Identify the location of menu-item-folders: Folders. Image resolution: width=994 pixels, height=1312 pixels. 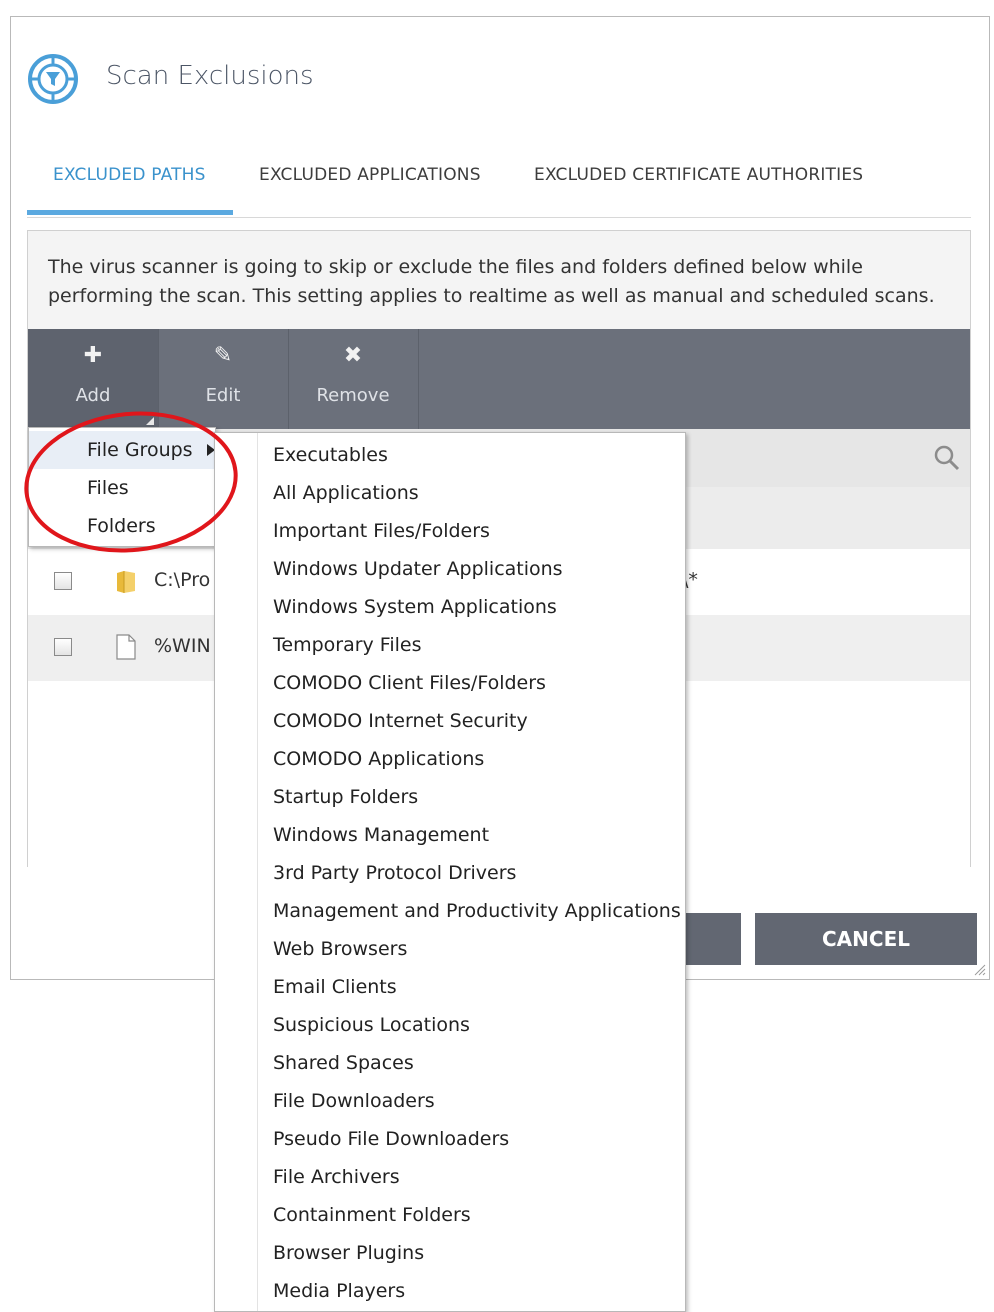
(122, 526).